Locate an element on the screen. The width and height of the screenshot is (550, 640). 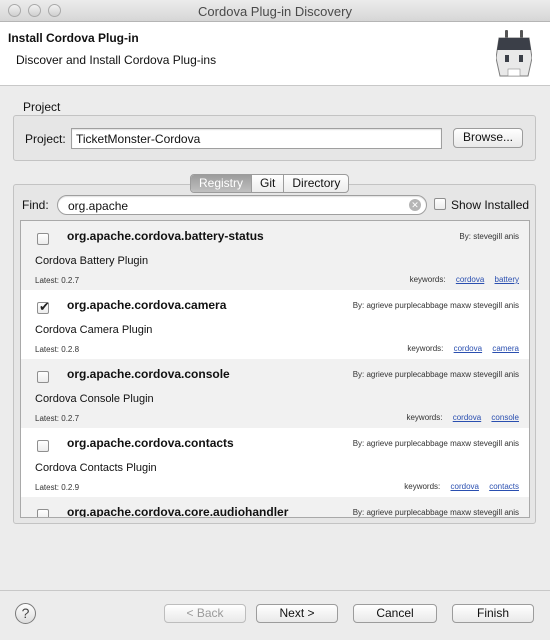
cordova-robot-icon is located at coordinates (514, 53).